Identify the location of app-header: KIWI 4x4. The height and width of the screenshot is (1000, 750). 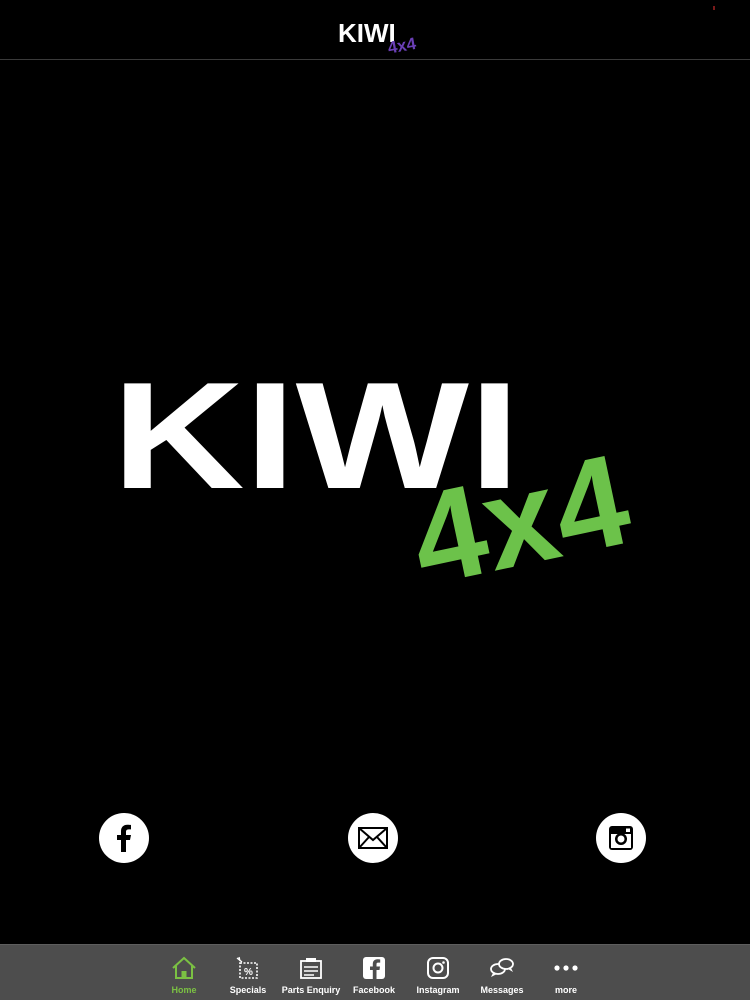
(375, 30).